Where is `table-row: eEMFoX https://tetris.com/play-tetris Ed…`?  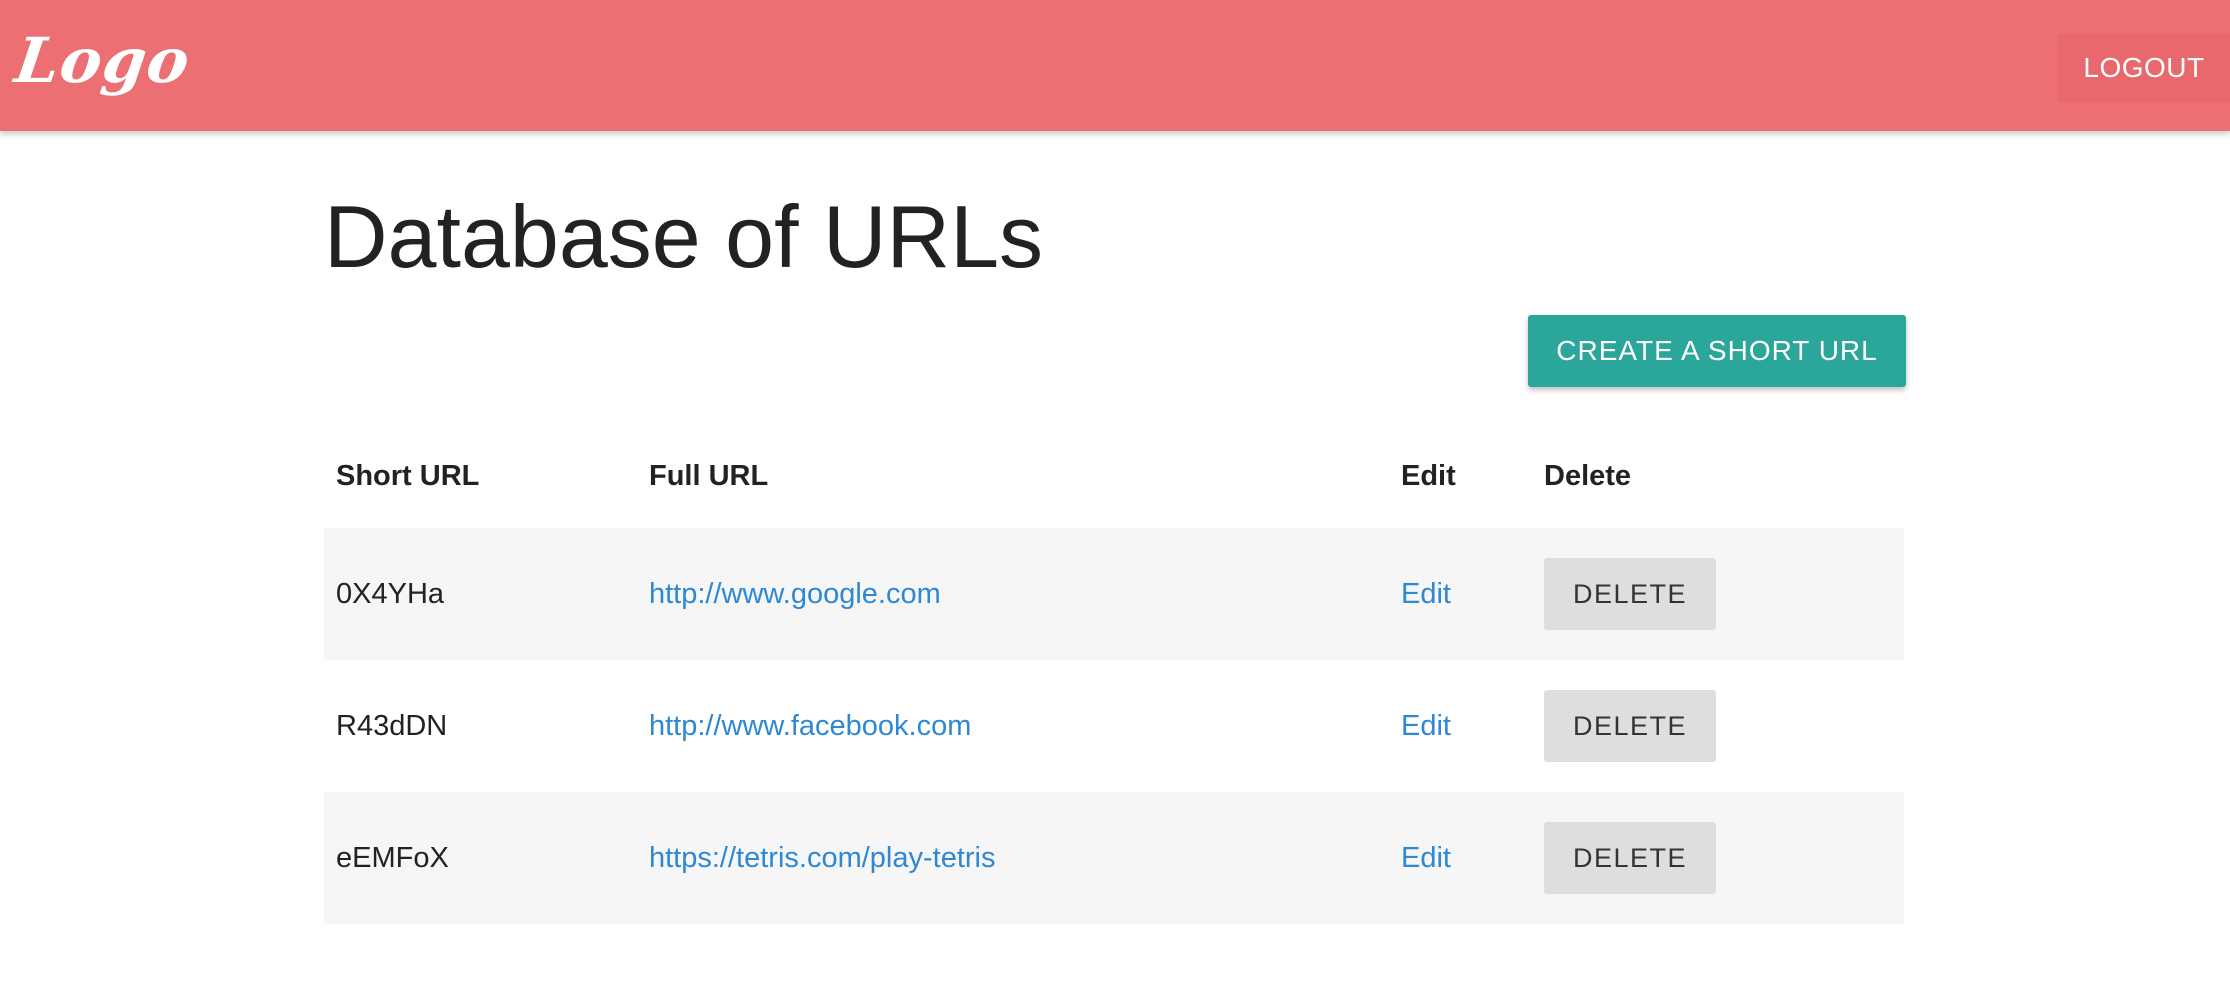
table-row: eEMFoX https://tetris.com/play-tetris Ed… is located at coordinates (1114, 858).